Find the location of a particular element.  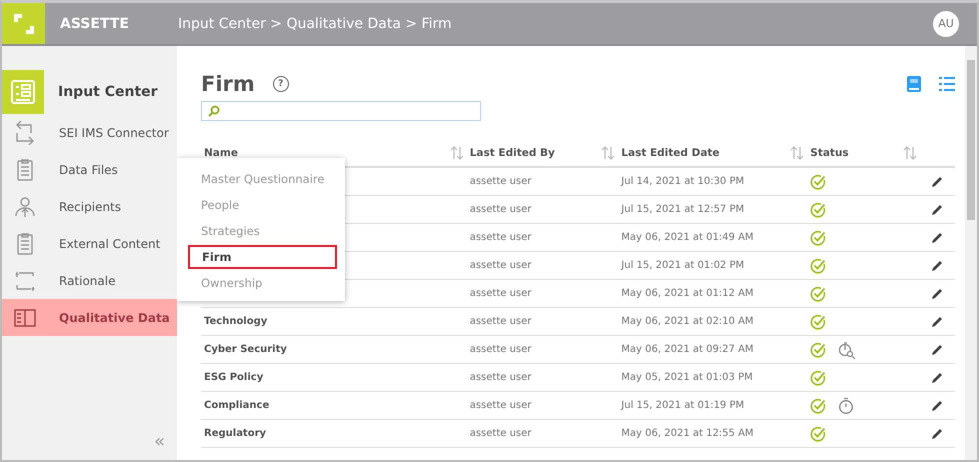

scrollbar is located at coordinates (971, 253).